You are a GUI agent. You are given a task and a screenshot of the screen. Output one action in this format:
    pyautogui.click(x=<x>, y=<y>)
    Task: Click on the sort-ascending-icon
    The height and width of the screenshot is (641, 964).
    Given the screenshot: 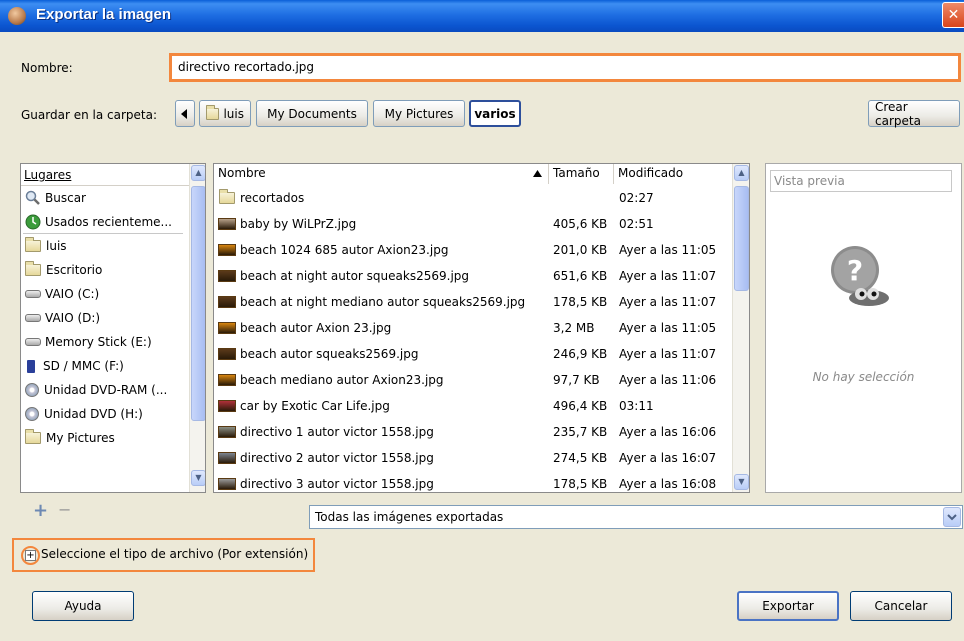 What is the action you would take?
    pyautogui.click(x=537, y=173)
    